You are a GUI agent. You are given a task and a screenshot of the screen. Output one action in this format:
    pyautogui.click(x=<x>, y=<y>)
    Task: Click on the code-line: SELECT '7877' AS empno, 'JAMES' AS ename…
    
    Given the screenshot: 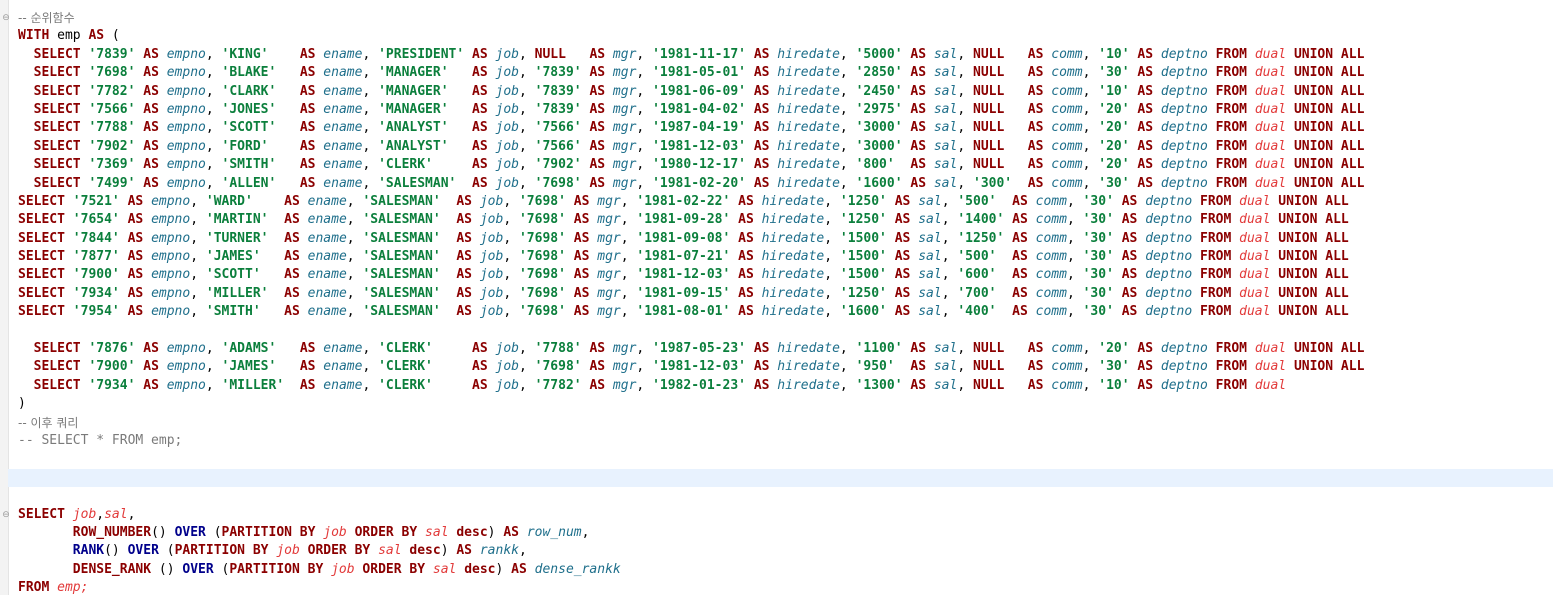 What is the action you would take?
    pyautogui.click(x=785, y=257)
    